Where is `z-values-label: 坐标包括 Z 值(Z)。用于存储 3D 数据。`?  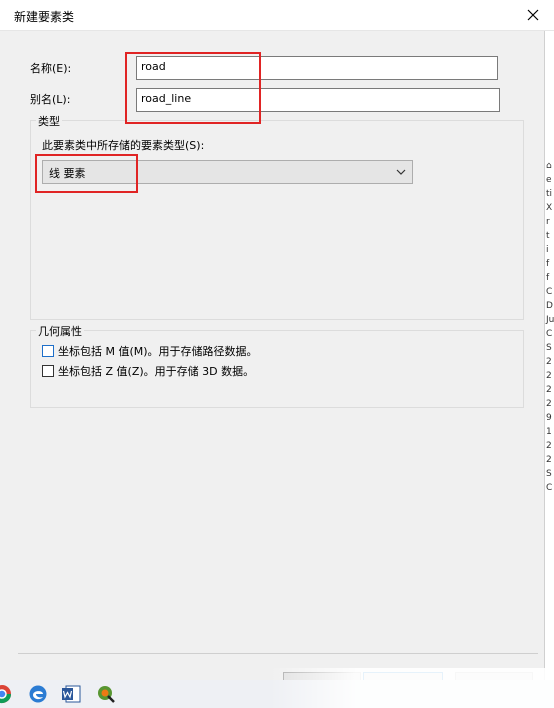 z-values-label: 坐标包括 Z 值(Z)。用于存储 3D 数据。 is located at coordinates (156, 371).